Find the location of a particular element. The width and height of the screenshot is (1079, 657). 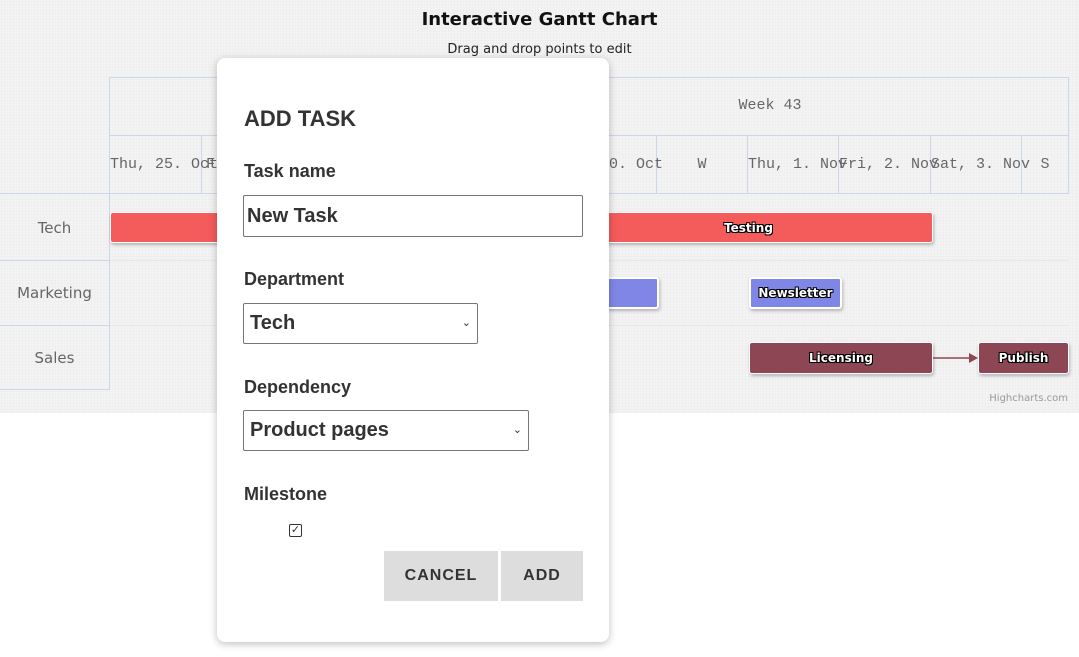

task-bar-publish: Publish is located at coordinates (1023, 358).